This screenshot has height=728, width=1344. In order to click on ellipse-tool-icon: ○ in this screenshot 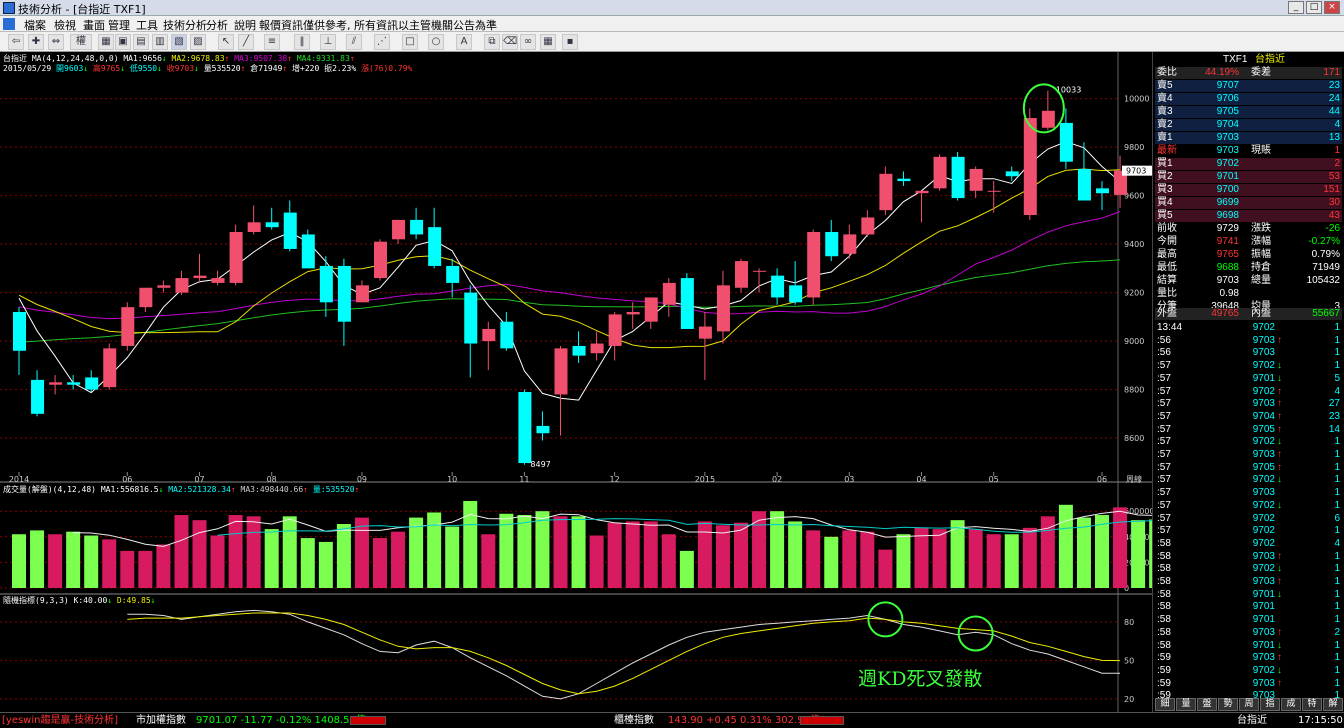, I will do `click(436, 42)`.